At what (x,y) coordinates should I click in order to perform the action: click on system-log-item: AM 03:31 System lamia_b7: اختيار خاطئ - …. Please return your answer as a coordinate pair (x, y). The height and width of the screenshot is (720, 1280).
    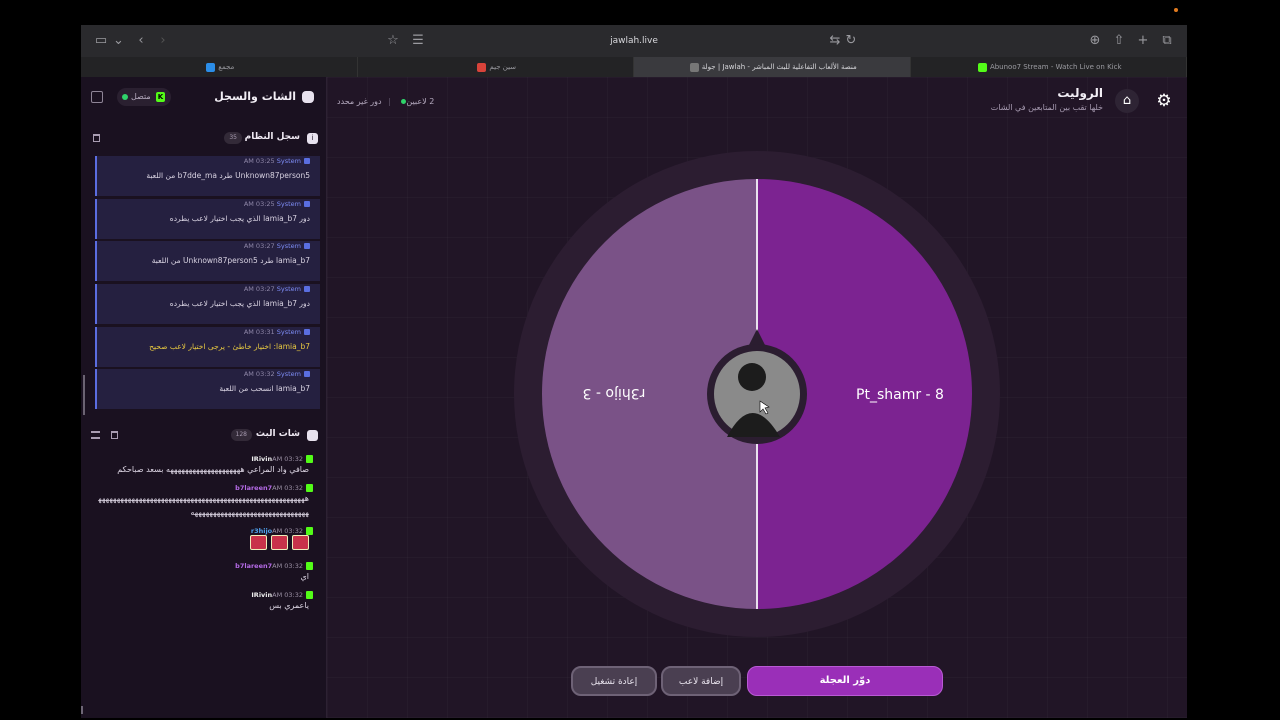
    Looking at the image, I should click on (207, 346).